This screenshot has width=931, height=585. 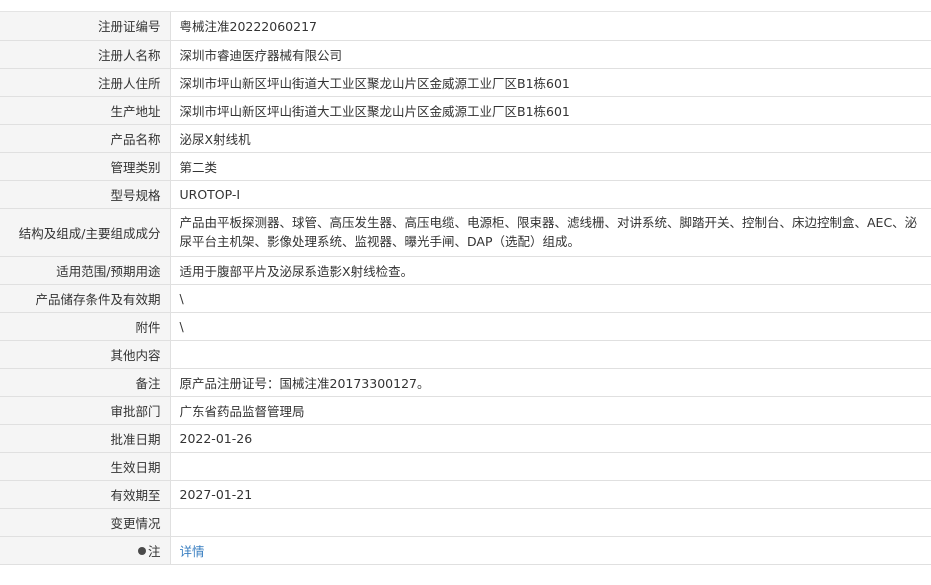 I want to click on row-value: 深圳市睿迪医疗器械有限公司, so click(x=550, y=54).